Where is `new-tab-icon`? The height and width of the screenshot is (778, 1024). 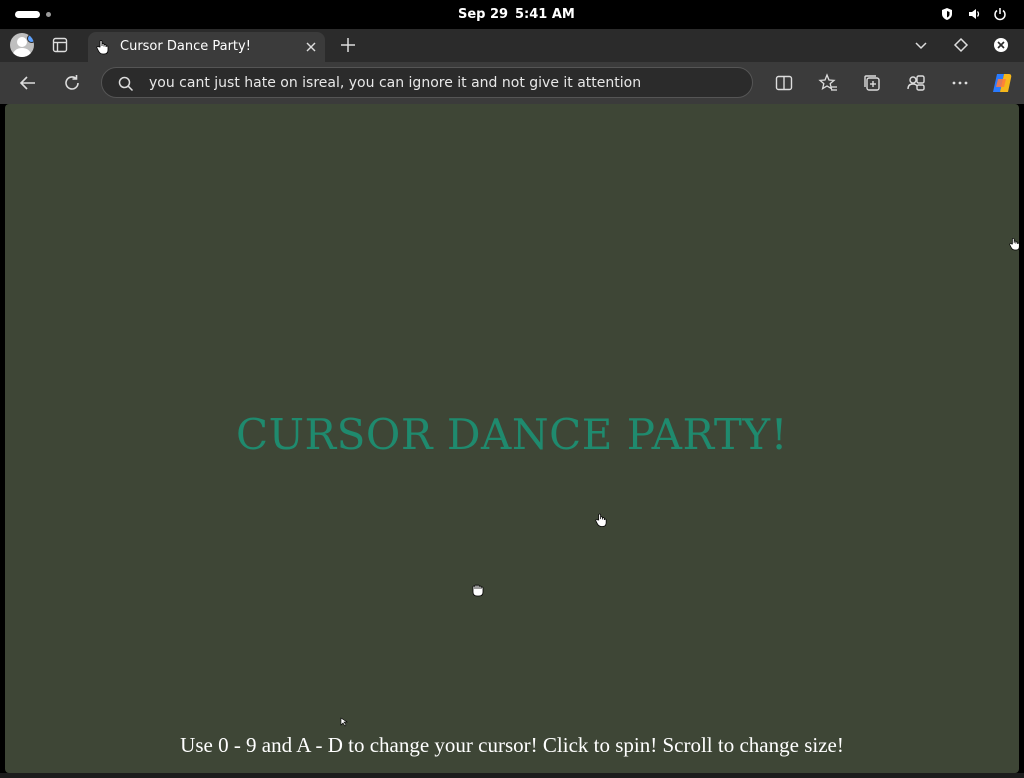
new-tab-icon is located at coordinates (348, 45).